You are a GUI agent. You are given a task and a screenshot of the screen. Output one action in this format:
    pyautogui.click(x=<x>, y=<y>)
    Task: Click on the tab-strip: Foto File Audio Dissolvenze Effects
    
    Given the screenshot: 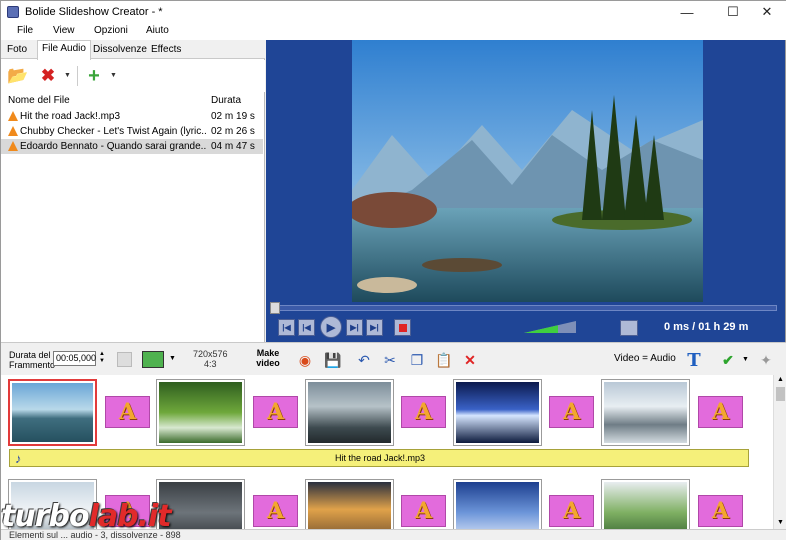 What is the action you would take?
    pyautogui.click(x=133, y=50)
    